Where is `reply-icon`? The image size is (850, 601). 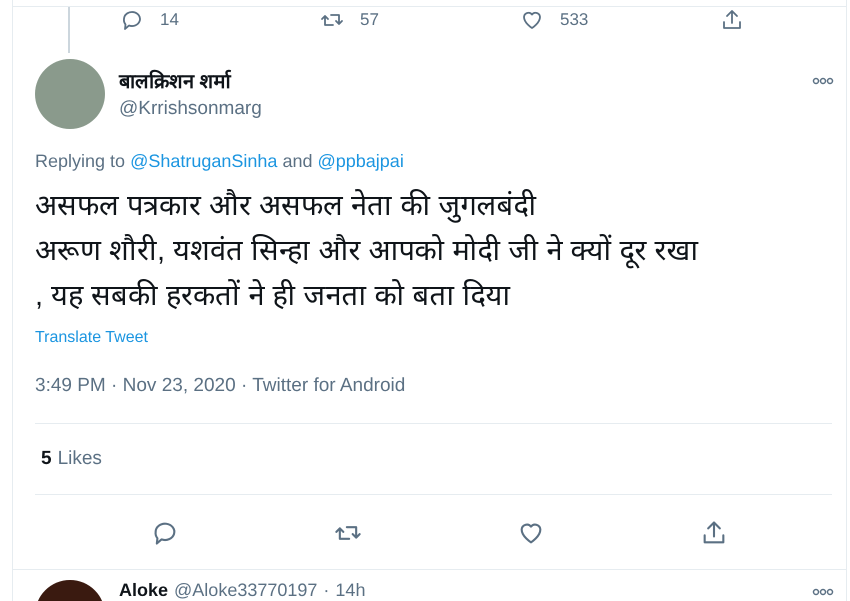 reply-icon is located at coordinates (132, 20).